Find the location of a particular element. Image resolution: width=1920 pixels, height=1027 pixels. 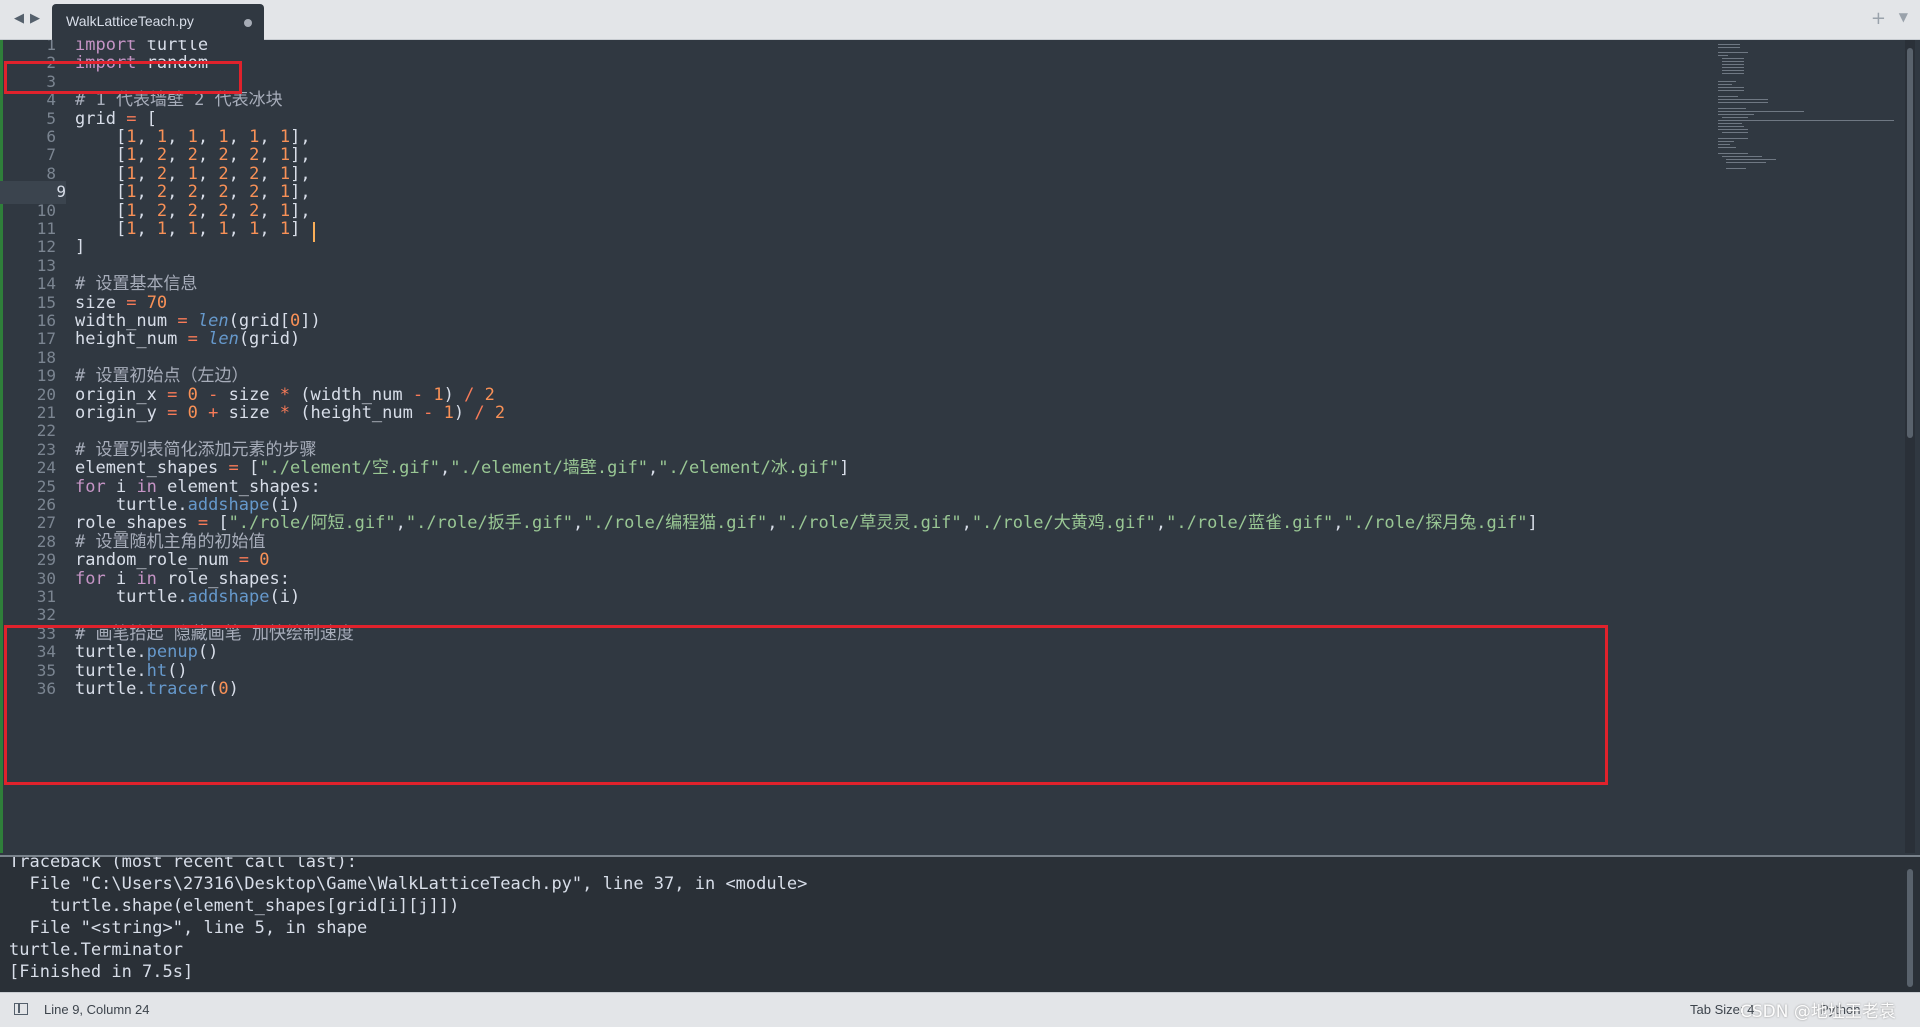

code-line: ] is located at coordinates (80, 247).